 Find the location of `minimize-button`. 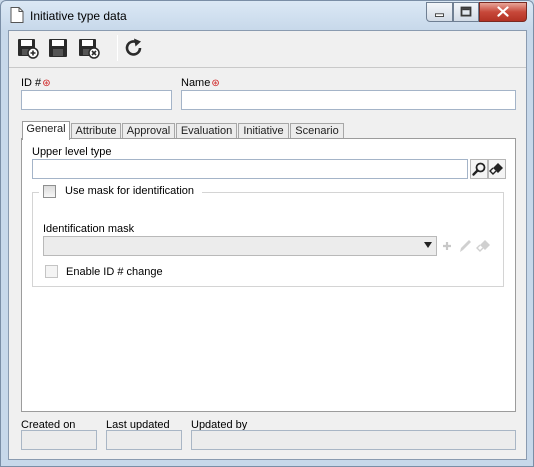

minimize-button is located at coordinates (439, 12).